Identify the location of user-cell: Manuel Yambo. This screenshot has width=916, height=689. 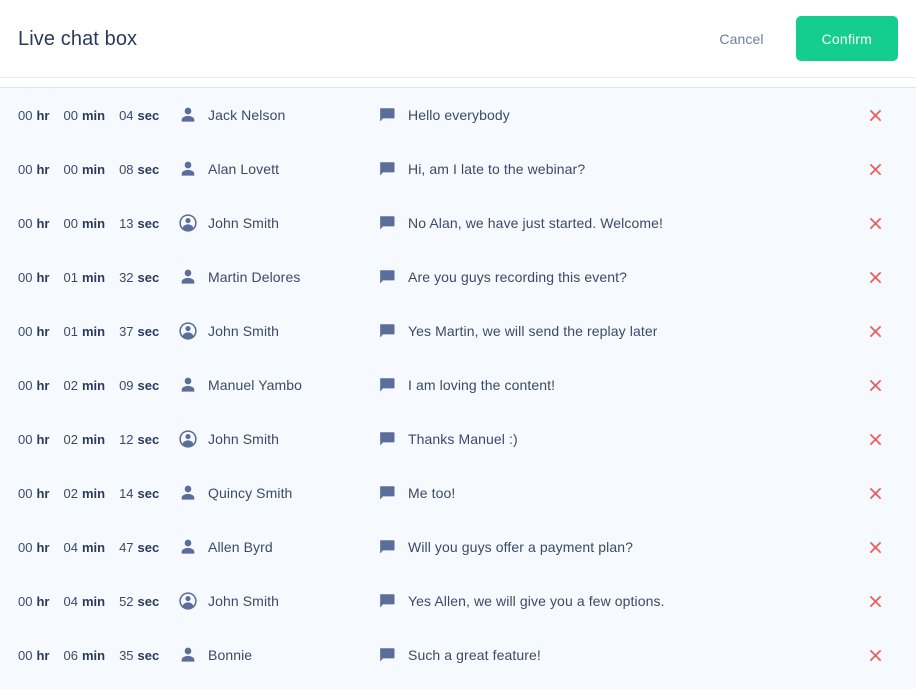
(278, 385).